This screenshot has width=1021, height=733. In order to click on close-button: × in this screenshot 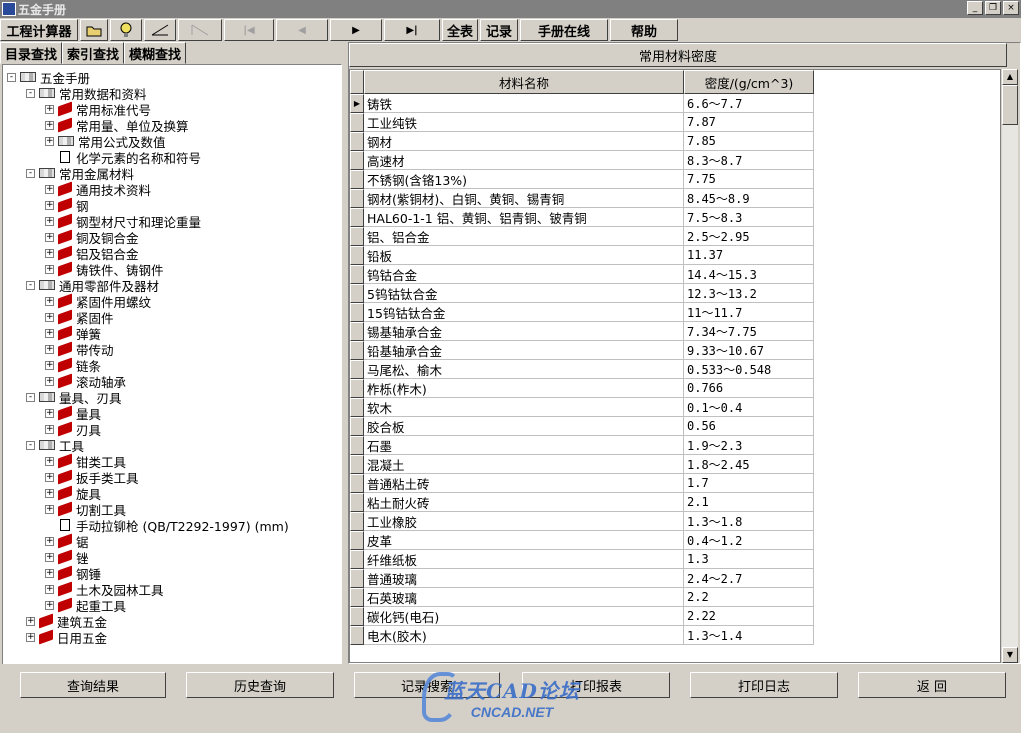, I will do `click(1011, 8)`.